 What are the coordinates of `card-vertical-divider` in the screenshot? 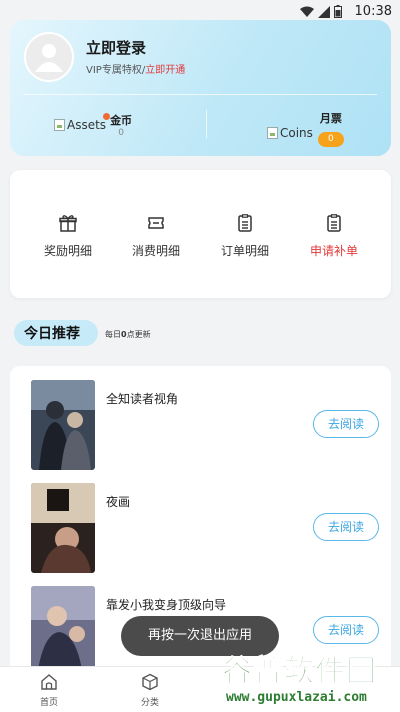 It's located at (206, 124).